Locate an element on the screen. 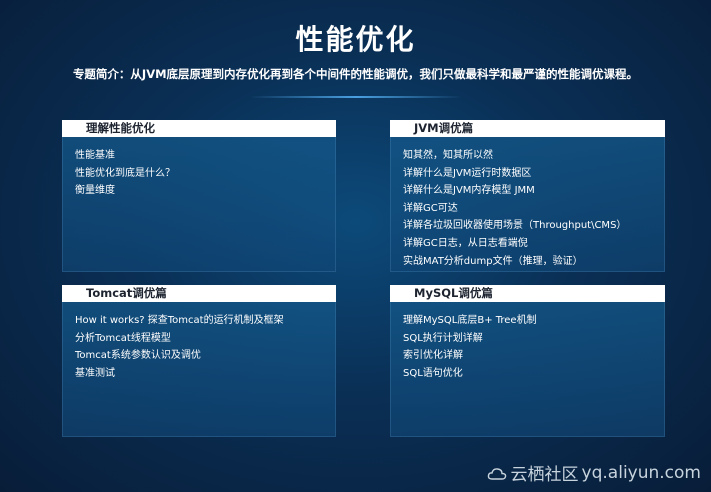  list-item: 详解什么是JVM内存模型 JMM is located at coordinates (469, 191).